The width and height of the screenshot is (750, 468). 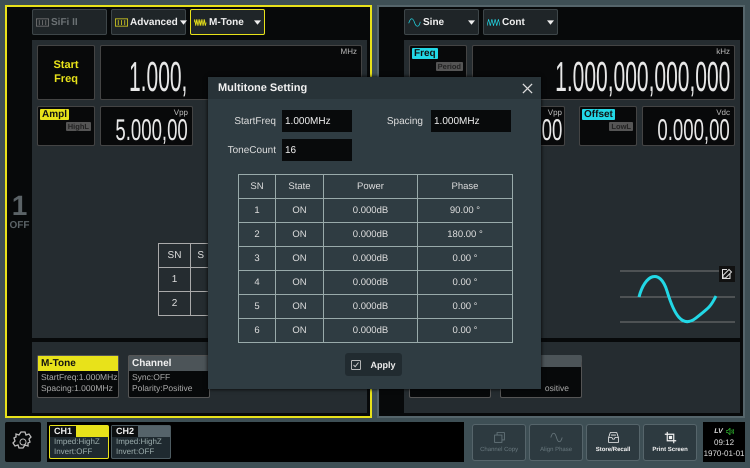 I want to click on value-display: Vpp 5.000,00, so click(x=146, y=126).